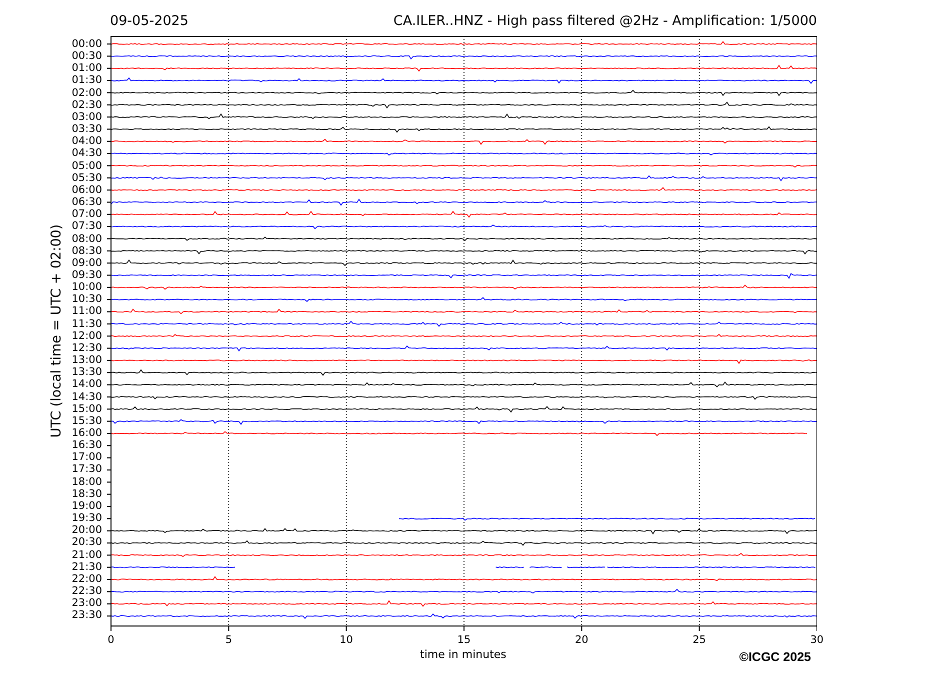 This screenshot has height=696, width=927. I want to click on x-tick-label: 20, so click(582, 640).